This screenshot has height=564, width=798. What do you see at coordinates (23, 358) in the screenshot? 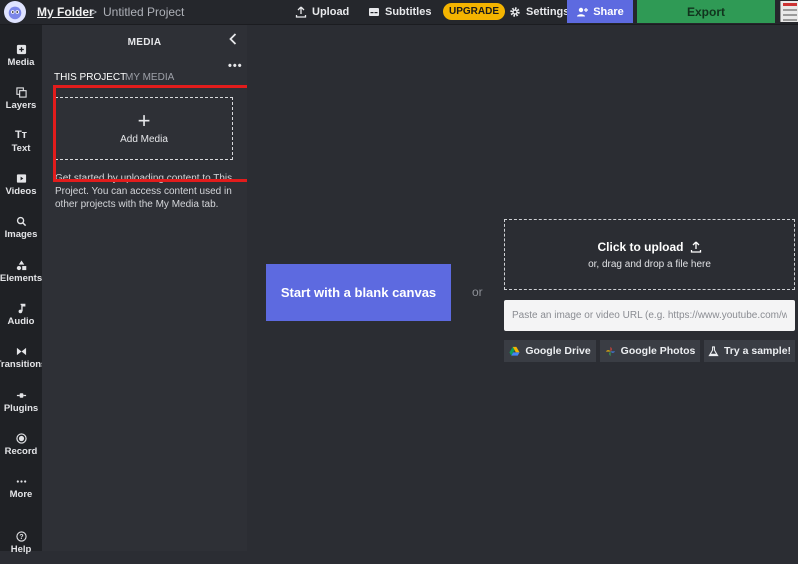
I see `sidebar-item-transitions: Transitions` at bounding box center [23, 358].